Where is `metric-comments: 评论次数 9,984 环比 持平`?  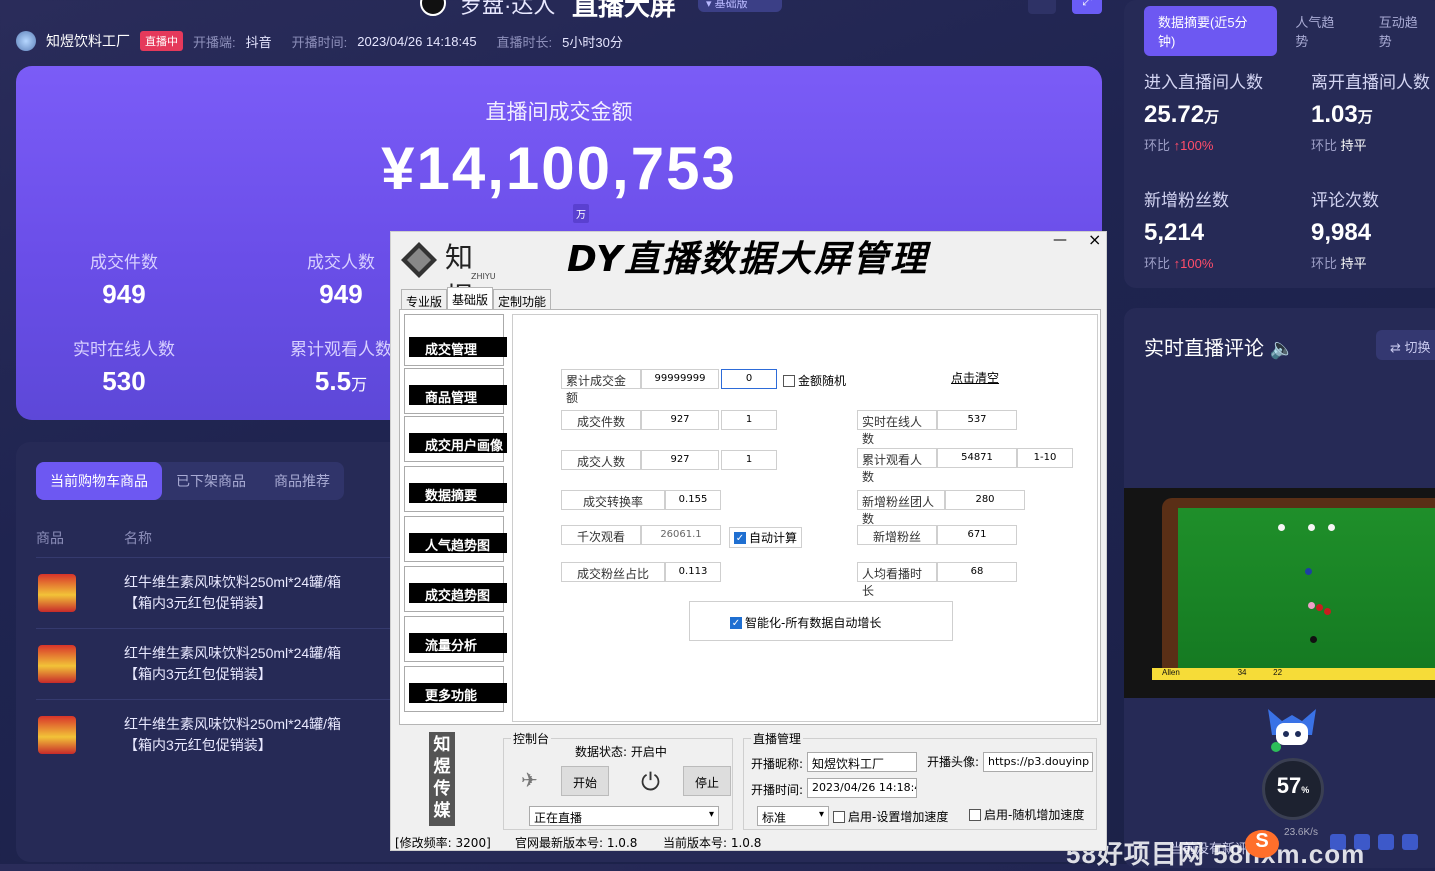
metric-comments: 评论次数 9,984 环比 持平 is located at coordinates (1373, 229).